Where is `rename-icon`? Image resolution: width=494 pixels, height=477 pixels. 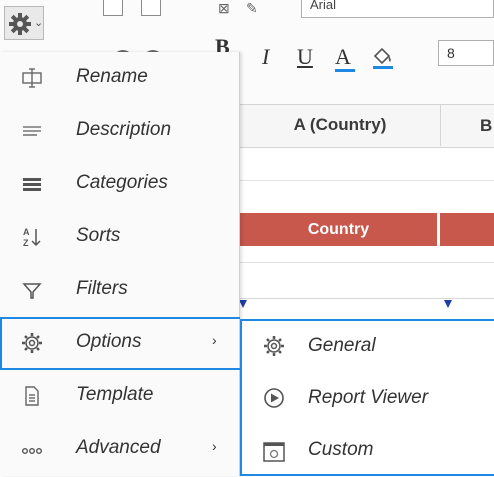 rename-icon is located at coordinates (32, 78).